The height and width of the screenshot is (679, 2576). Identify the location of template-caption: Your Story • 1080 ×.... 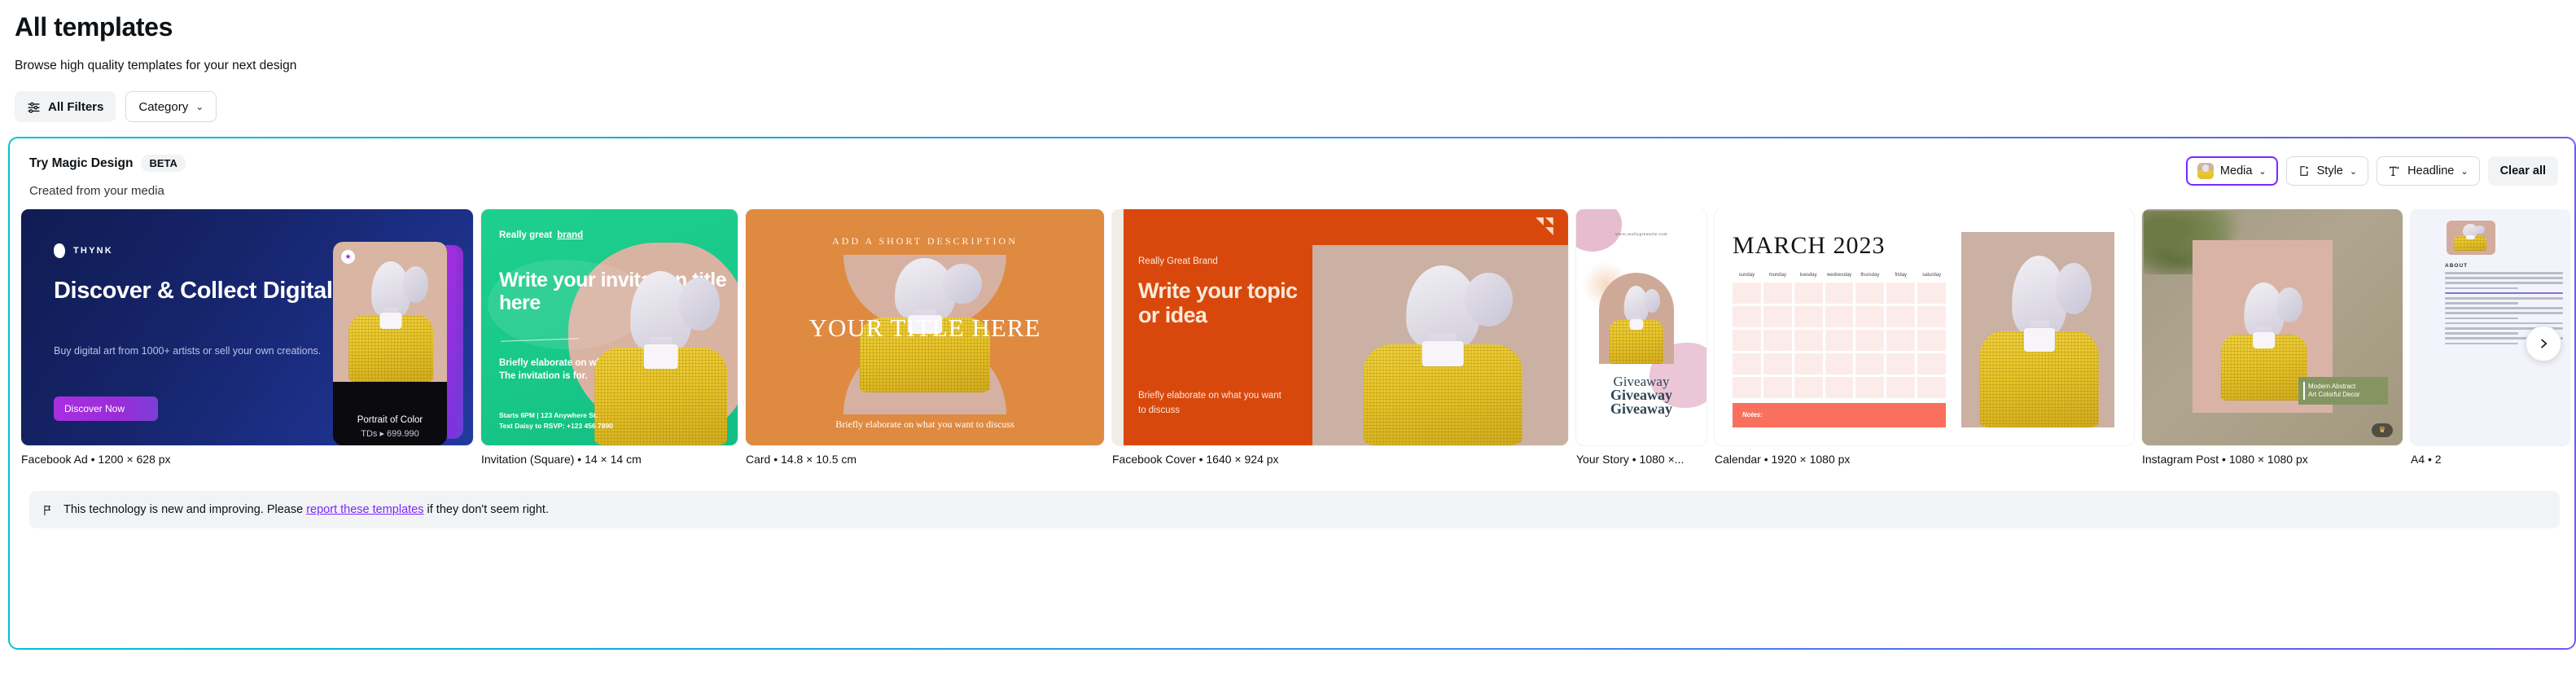
(1630, 460).